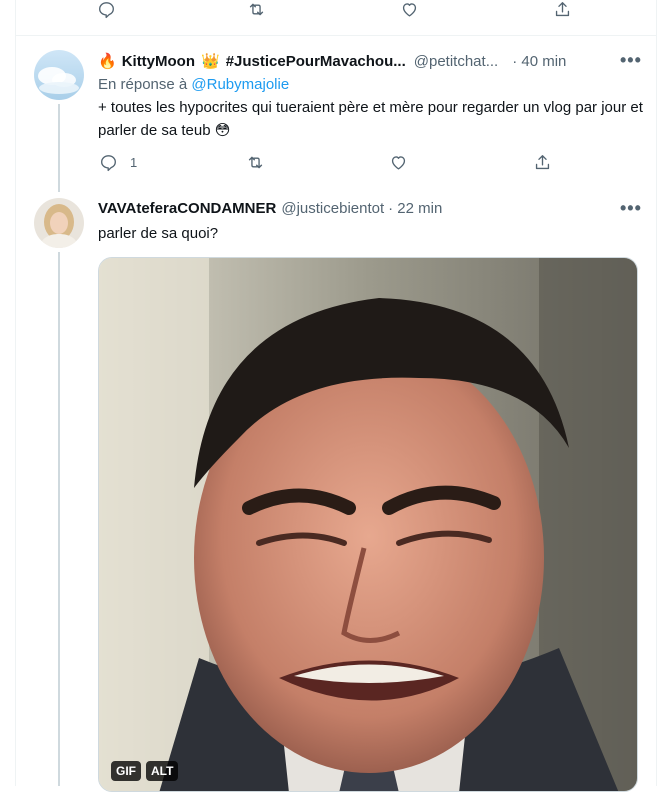 The image size is (659, 792). What do you see at coordinates (240, 84) in the screenshot?
I see `reply-user-link: @Rubymajolie` at bounding box center [240, 84].